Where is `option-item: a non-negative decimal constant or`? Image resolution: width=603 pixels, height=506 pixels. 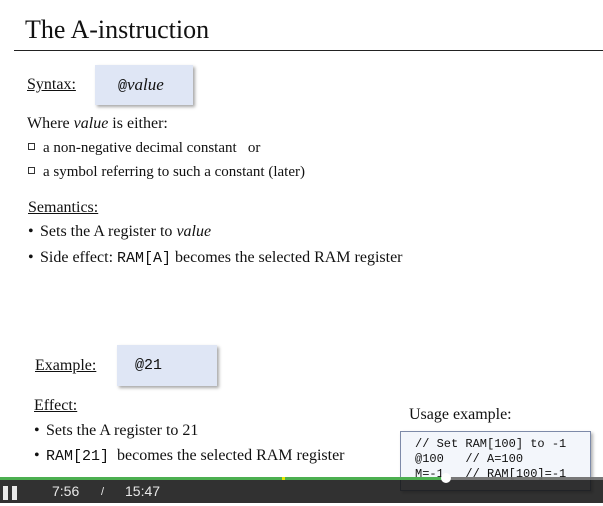 option-item: a non-negative decimal constant or is located at coordinates (144, 148).